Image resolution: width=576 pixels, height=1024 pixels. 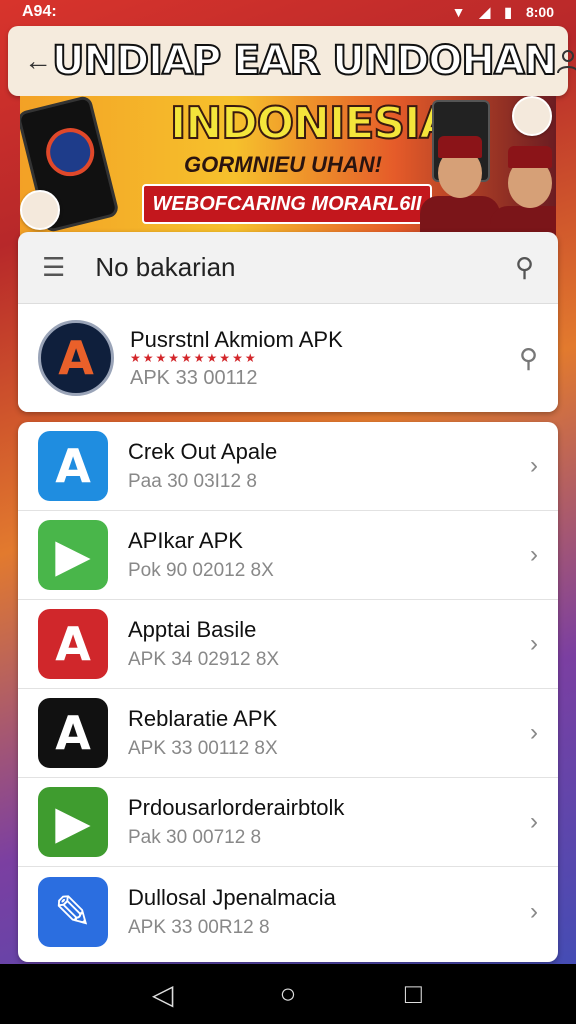 I want to click on app-meta: Pak 30 00712 8, so click(x=195, y=837).